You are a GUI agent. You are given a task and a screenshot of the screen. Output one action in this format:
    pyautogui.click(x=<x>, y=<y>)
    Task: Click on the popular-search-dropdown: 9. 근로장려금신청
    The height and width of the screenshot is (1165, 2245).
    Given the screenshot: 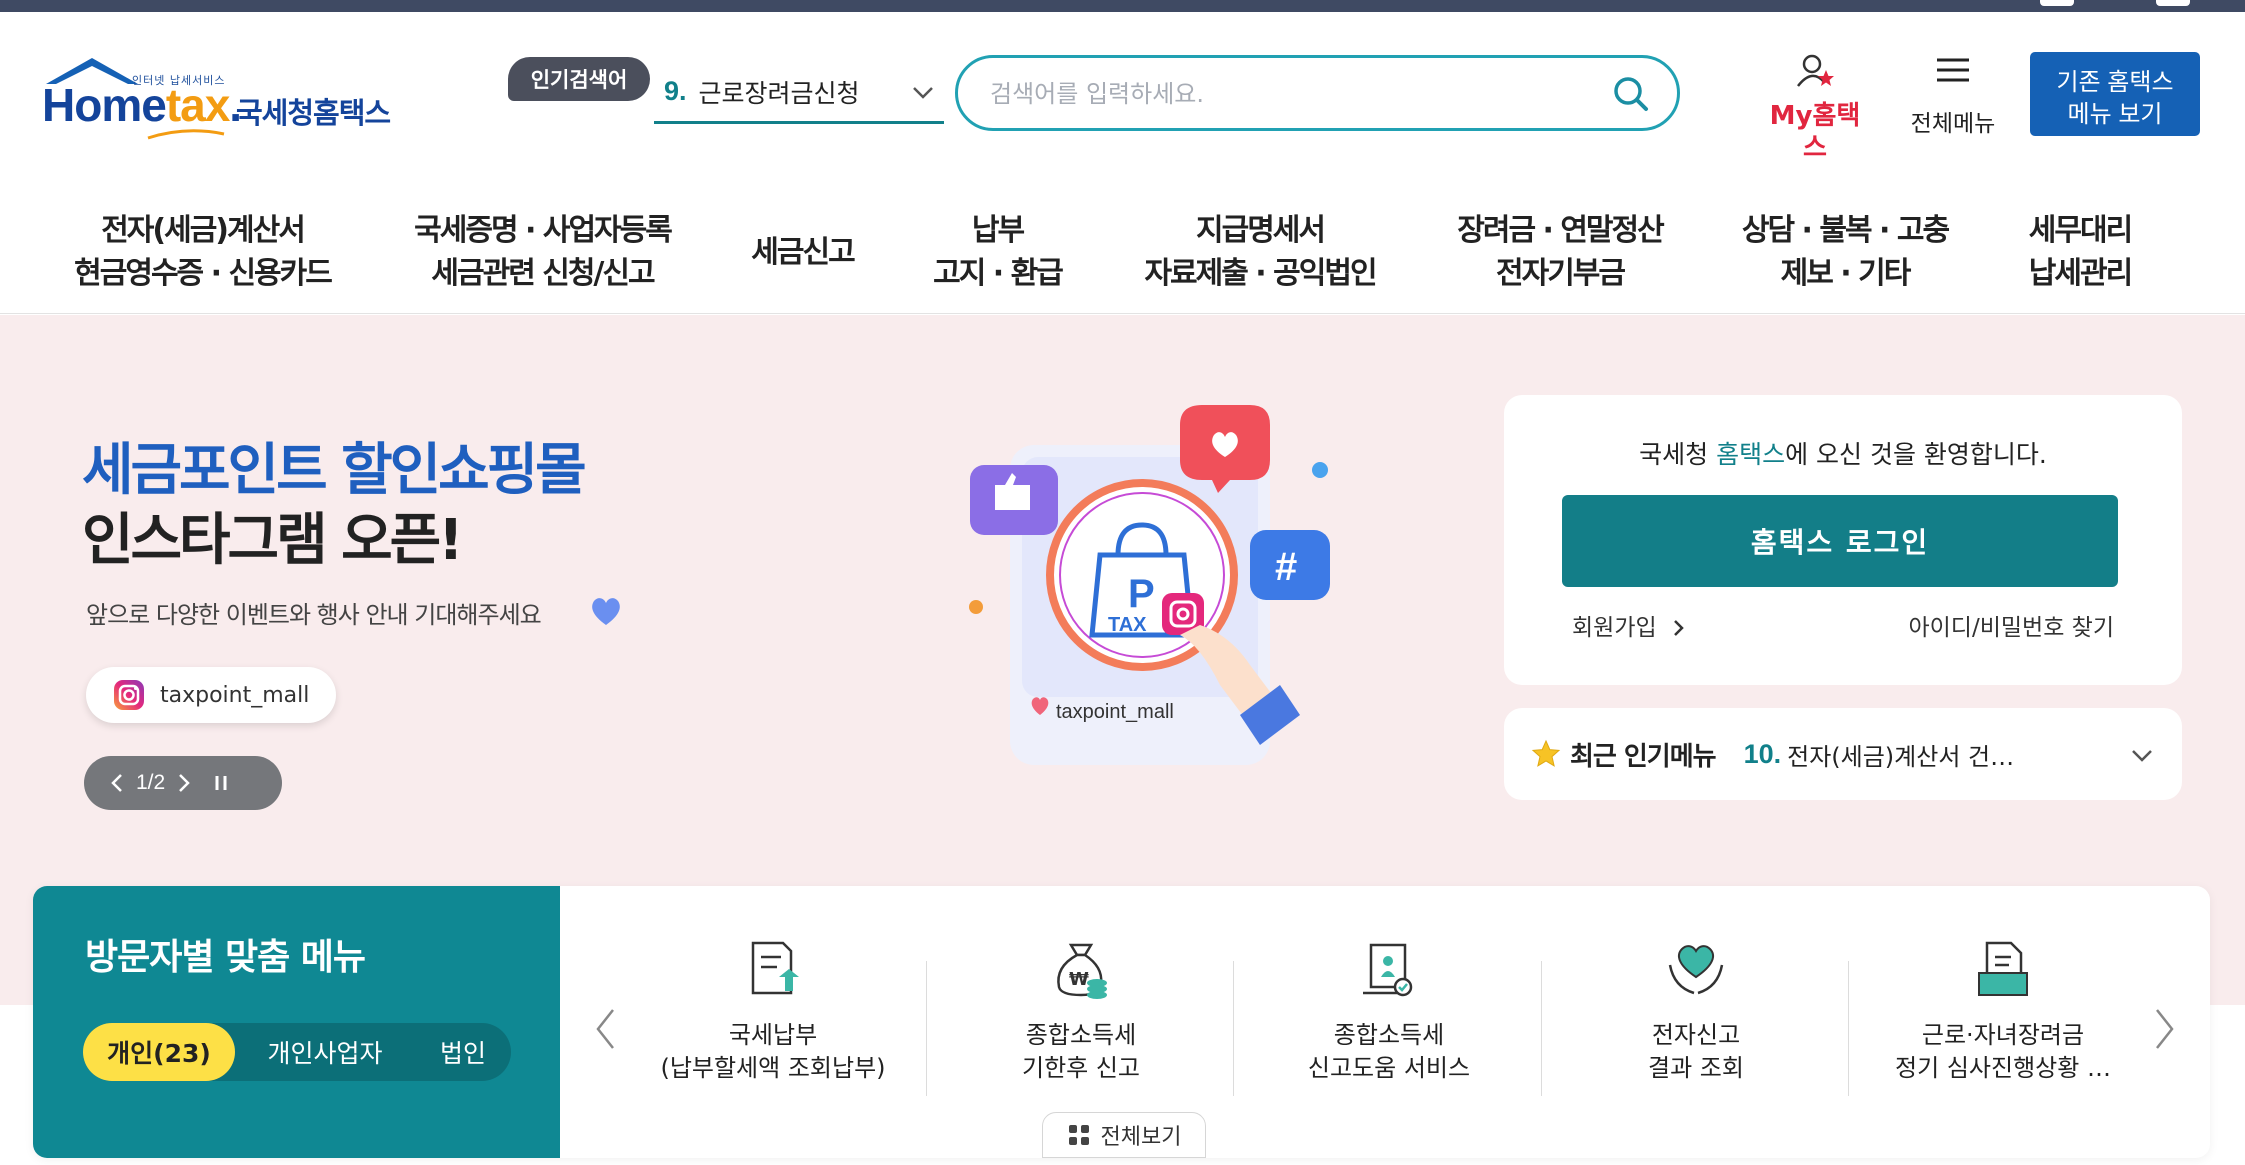 What is the action you would take?
    pyautogui.click(x=799, y=93)
    